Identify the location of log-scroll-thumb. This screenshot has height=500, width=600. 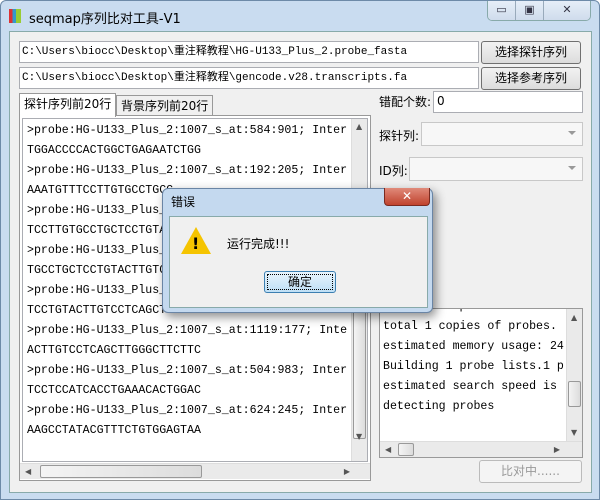
(574, 394).